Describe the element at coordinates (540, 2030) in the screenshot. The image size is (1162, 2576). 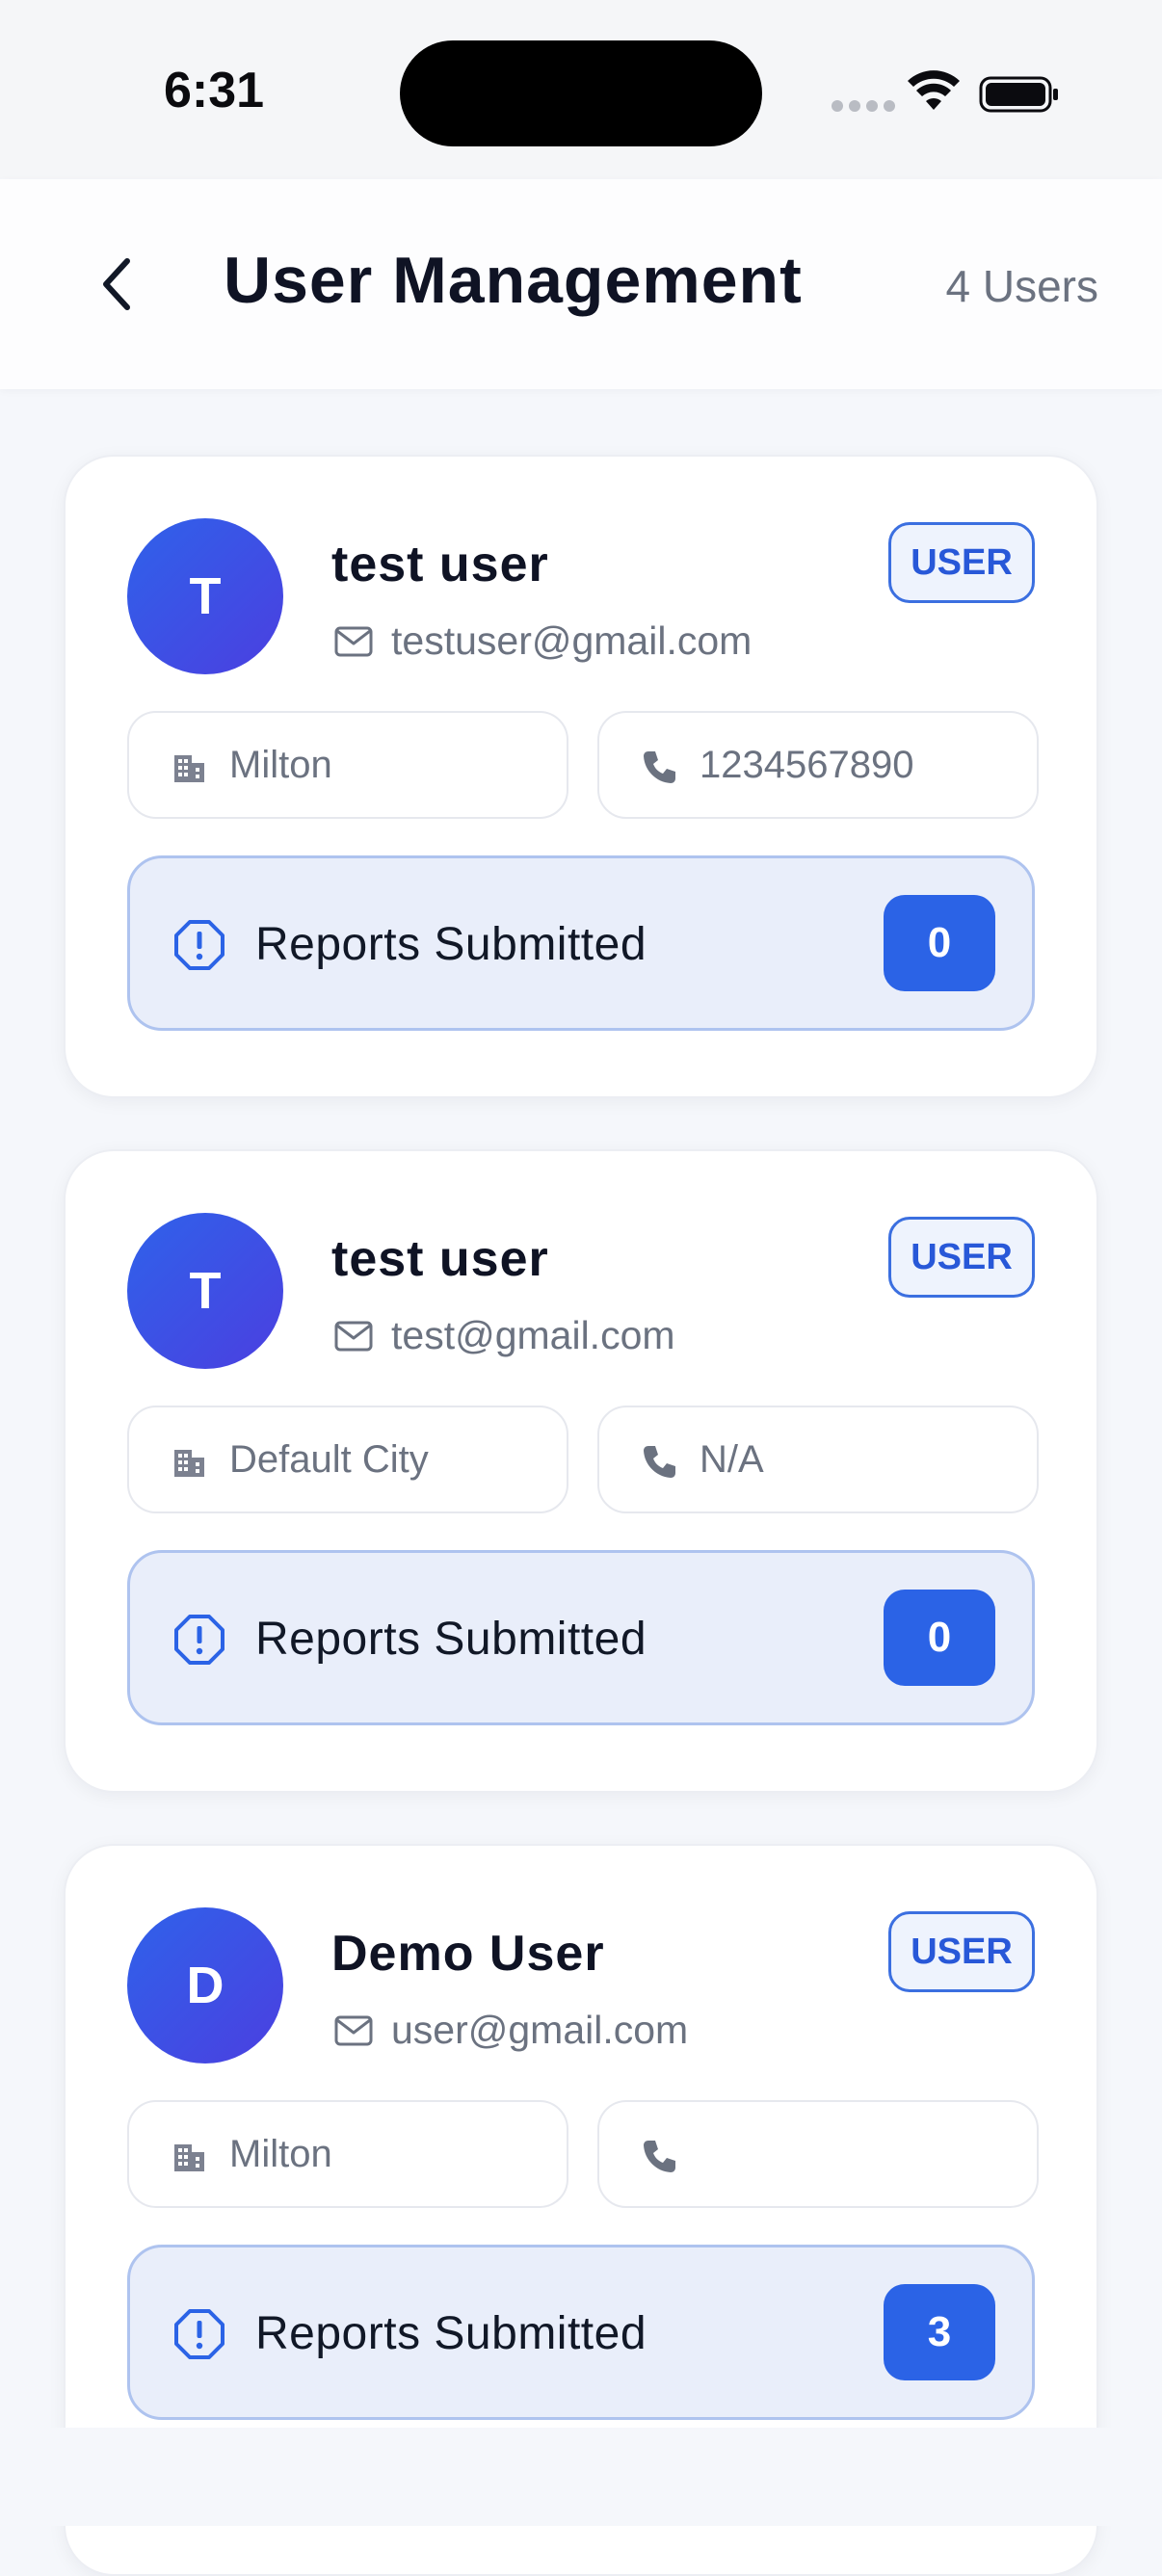
I see `user-email: user@gmail.com` at that location.